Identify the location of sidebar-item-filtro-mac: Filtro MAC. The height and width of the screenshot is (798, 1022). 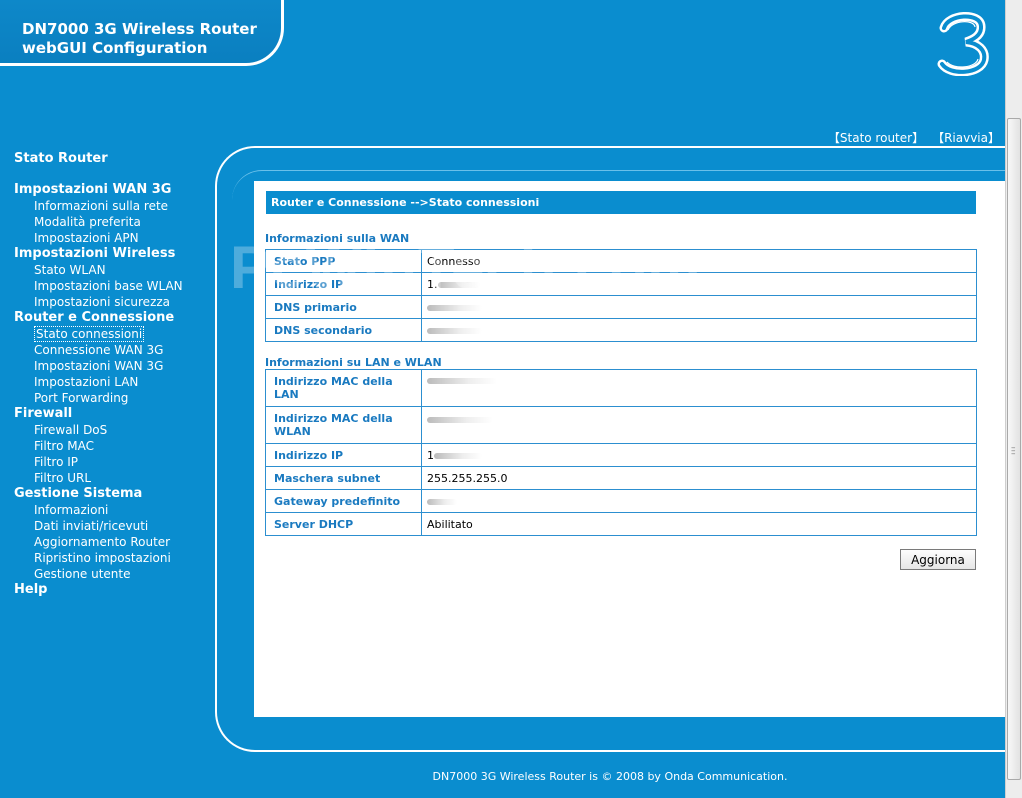
(114, 446).